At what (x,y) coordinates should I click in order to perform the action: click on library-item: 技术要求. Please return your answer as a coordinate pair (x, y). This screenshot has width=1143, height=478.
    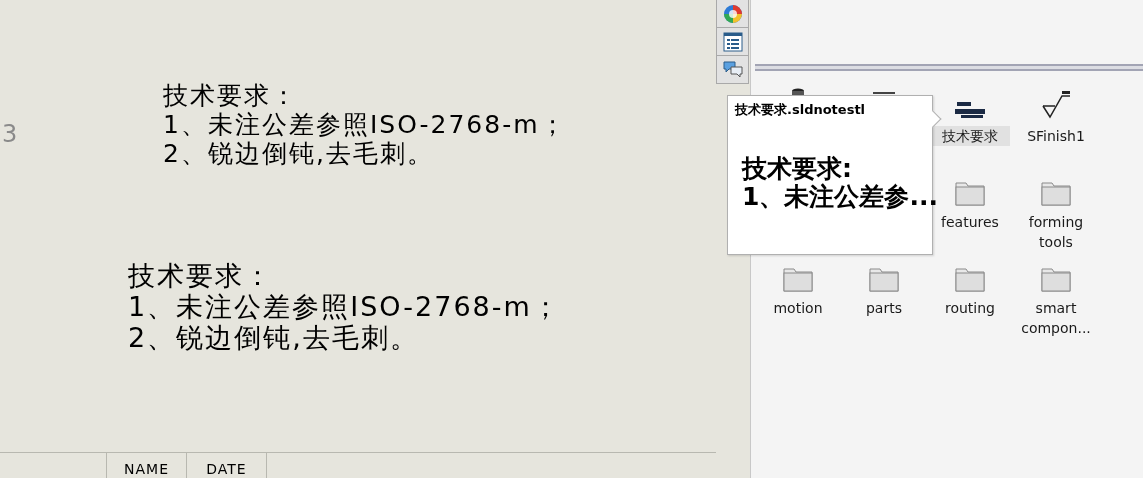
    Looking at the image, I should click on (970, 136).